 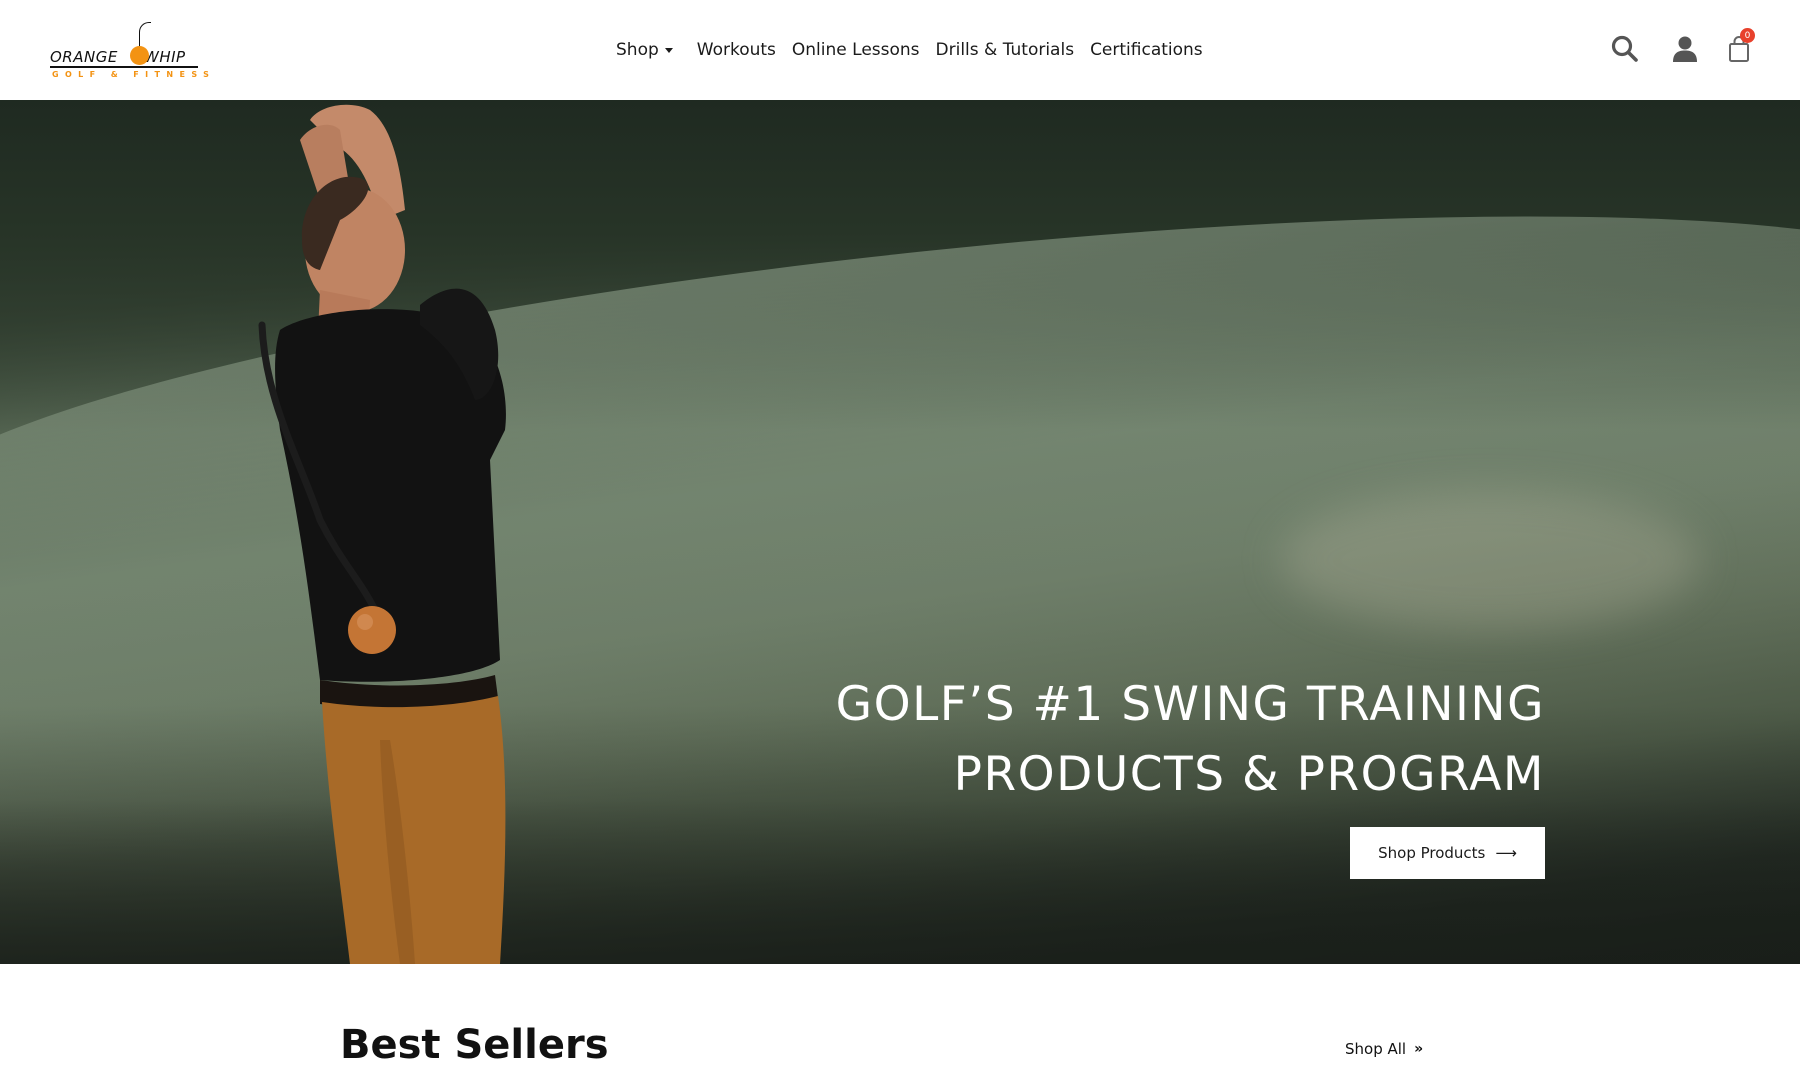 I want to click on caret-down-icon, so click(x=668, y=50).